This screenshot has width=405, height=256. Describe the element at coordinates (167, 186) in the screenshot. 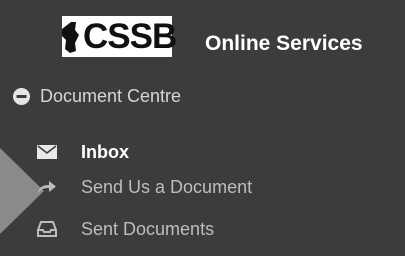

I see `nav-item-label: Send Us a Document` at that location.